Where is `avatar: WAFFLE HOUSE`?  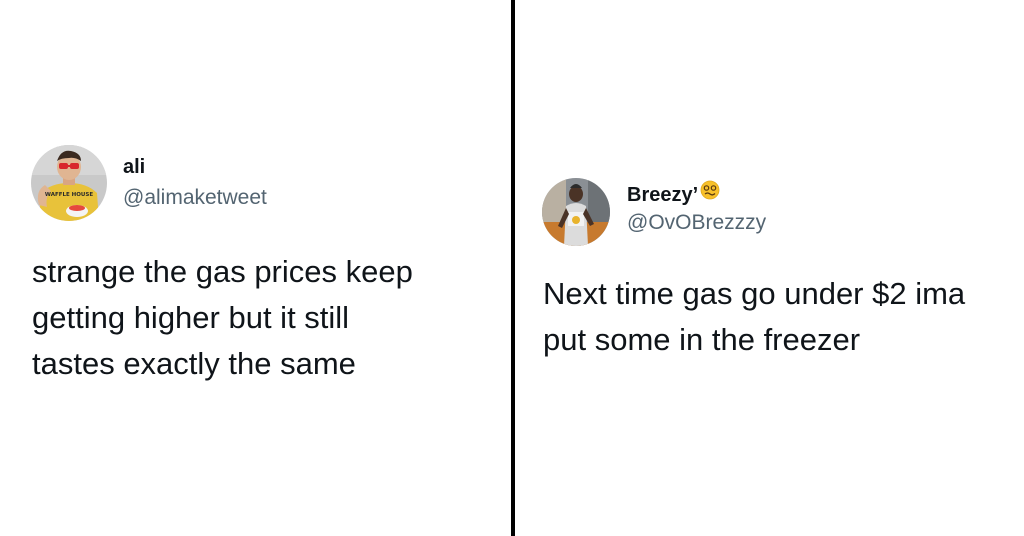
avatar: WAFFLE HOUSE is located at coordinates (69, 183).